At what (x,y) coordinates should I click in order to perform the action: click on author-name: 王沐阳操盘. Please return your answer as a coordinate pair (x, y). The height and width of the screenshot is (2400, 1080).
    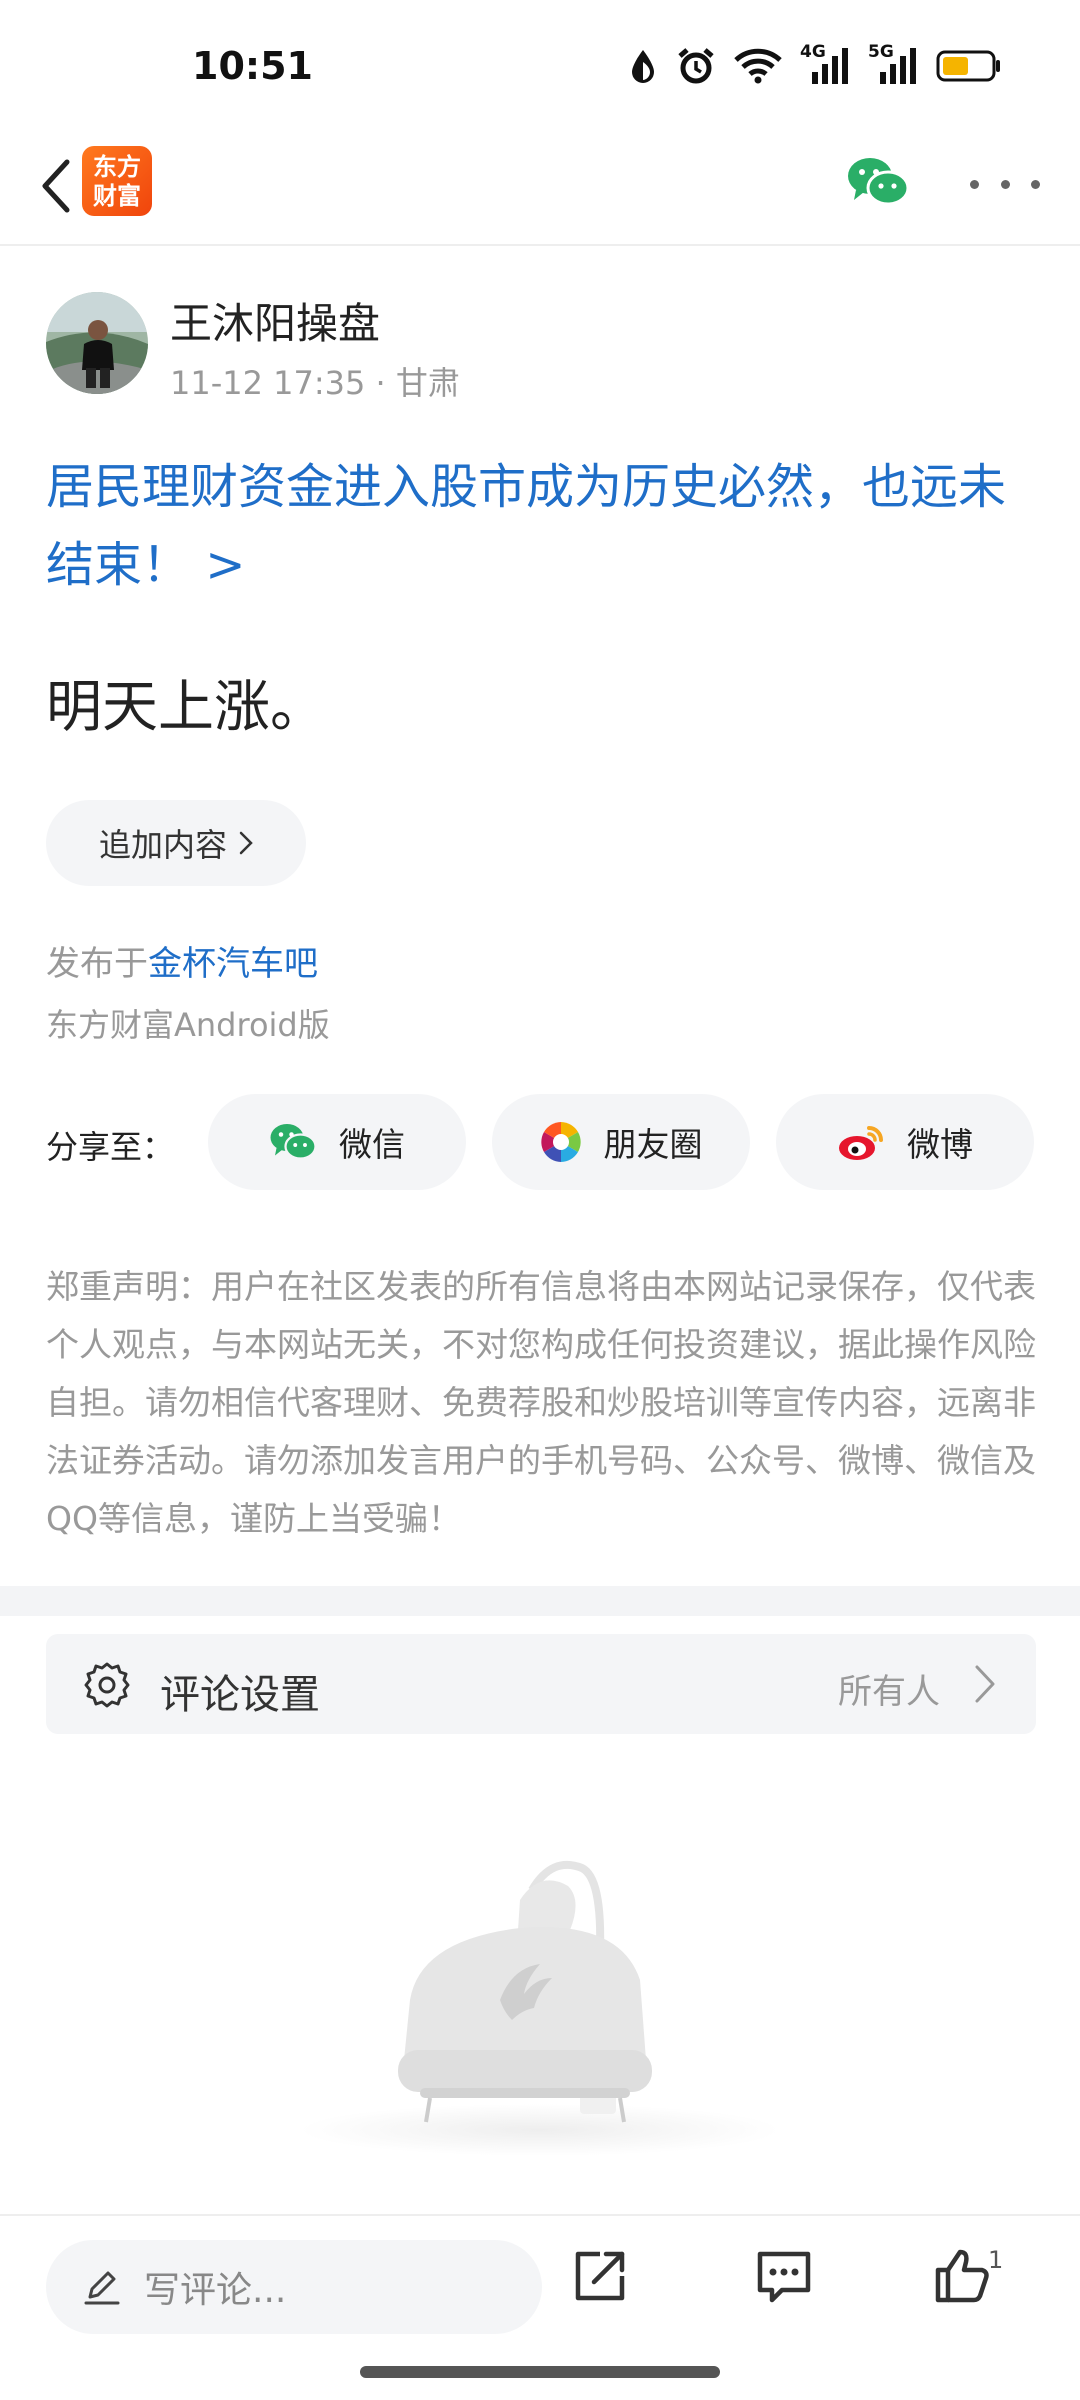
    Looking at the image, I should click on (275, 320).